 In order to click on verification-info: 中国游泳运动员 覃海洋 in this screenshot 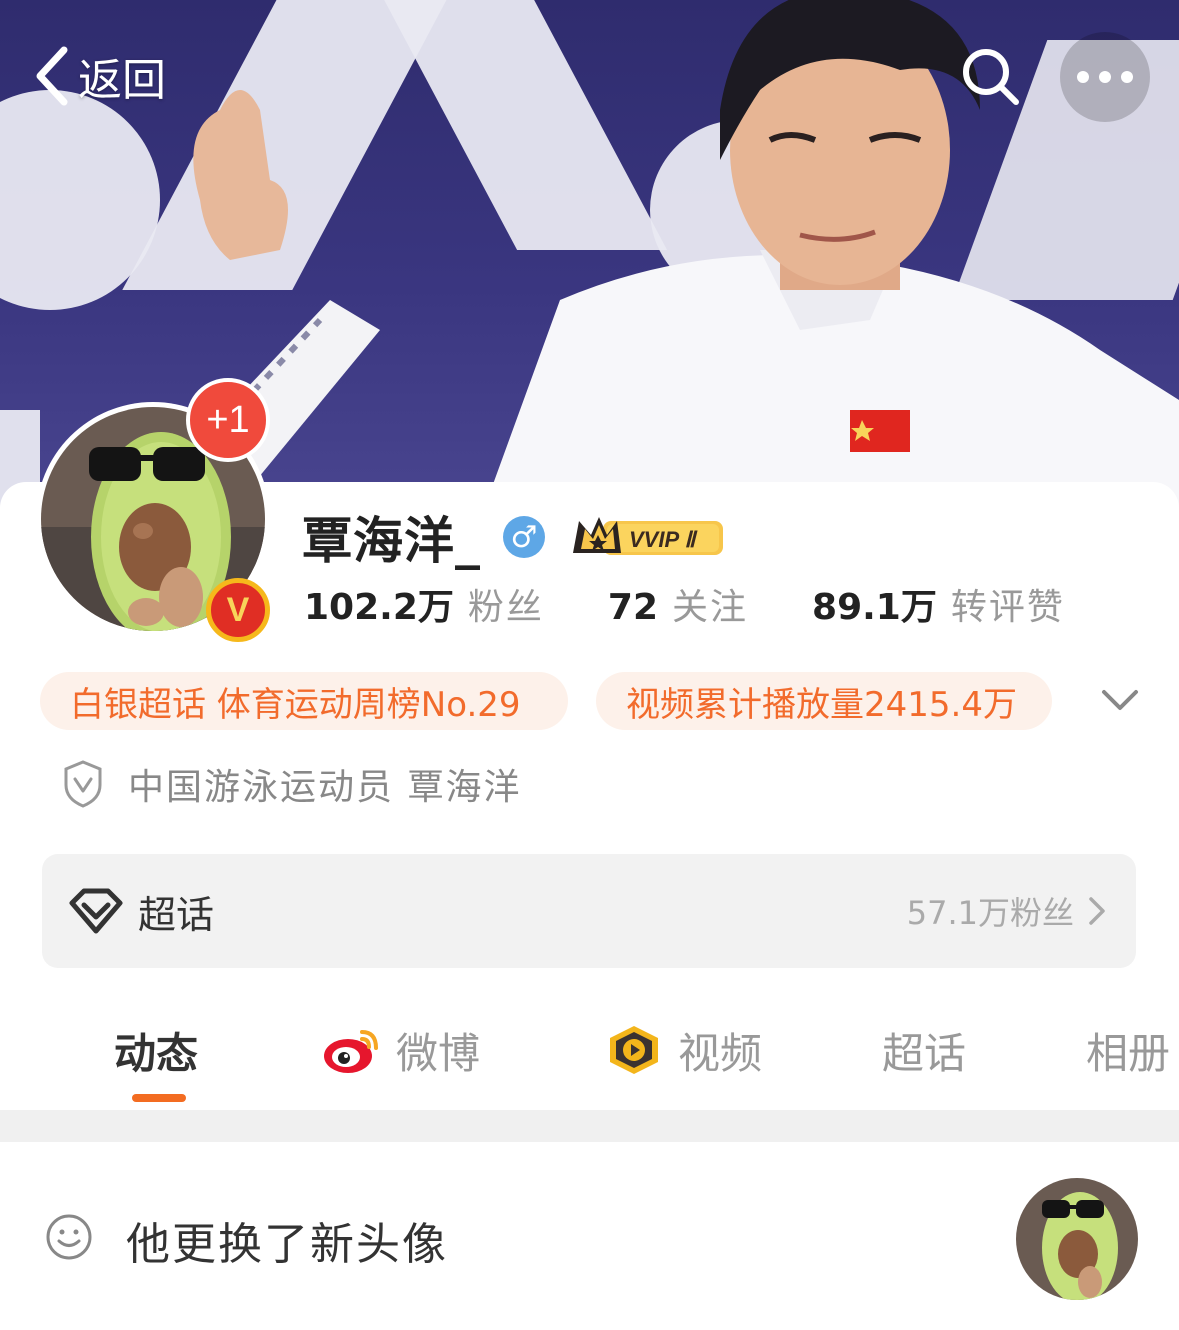, I will do `click(291, 784)`.